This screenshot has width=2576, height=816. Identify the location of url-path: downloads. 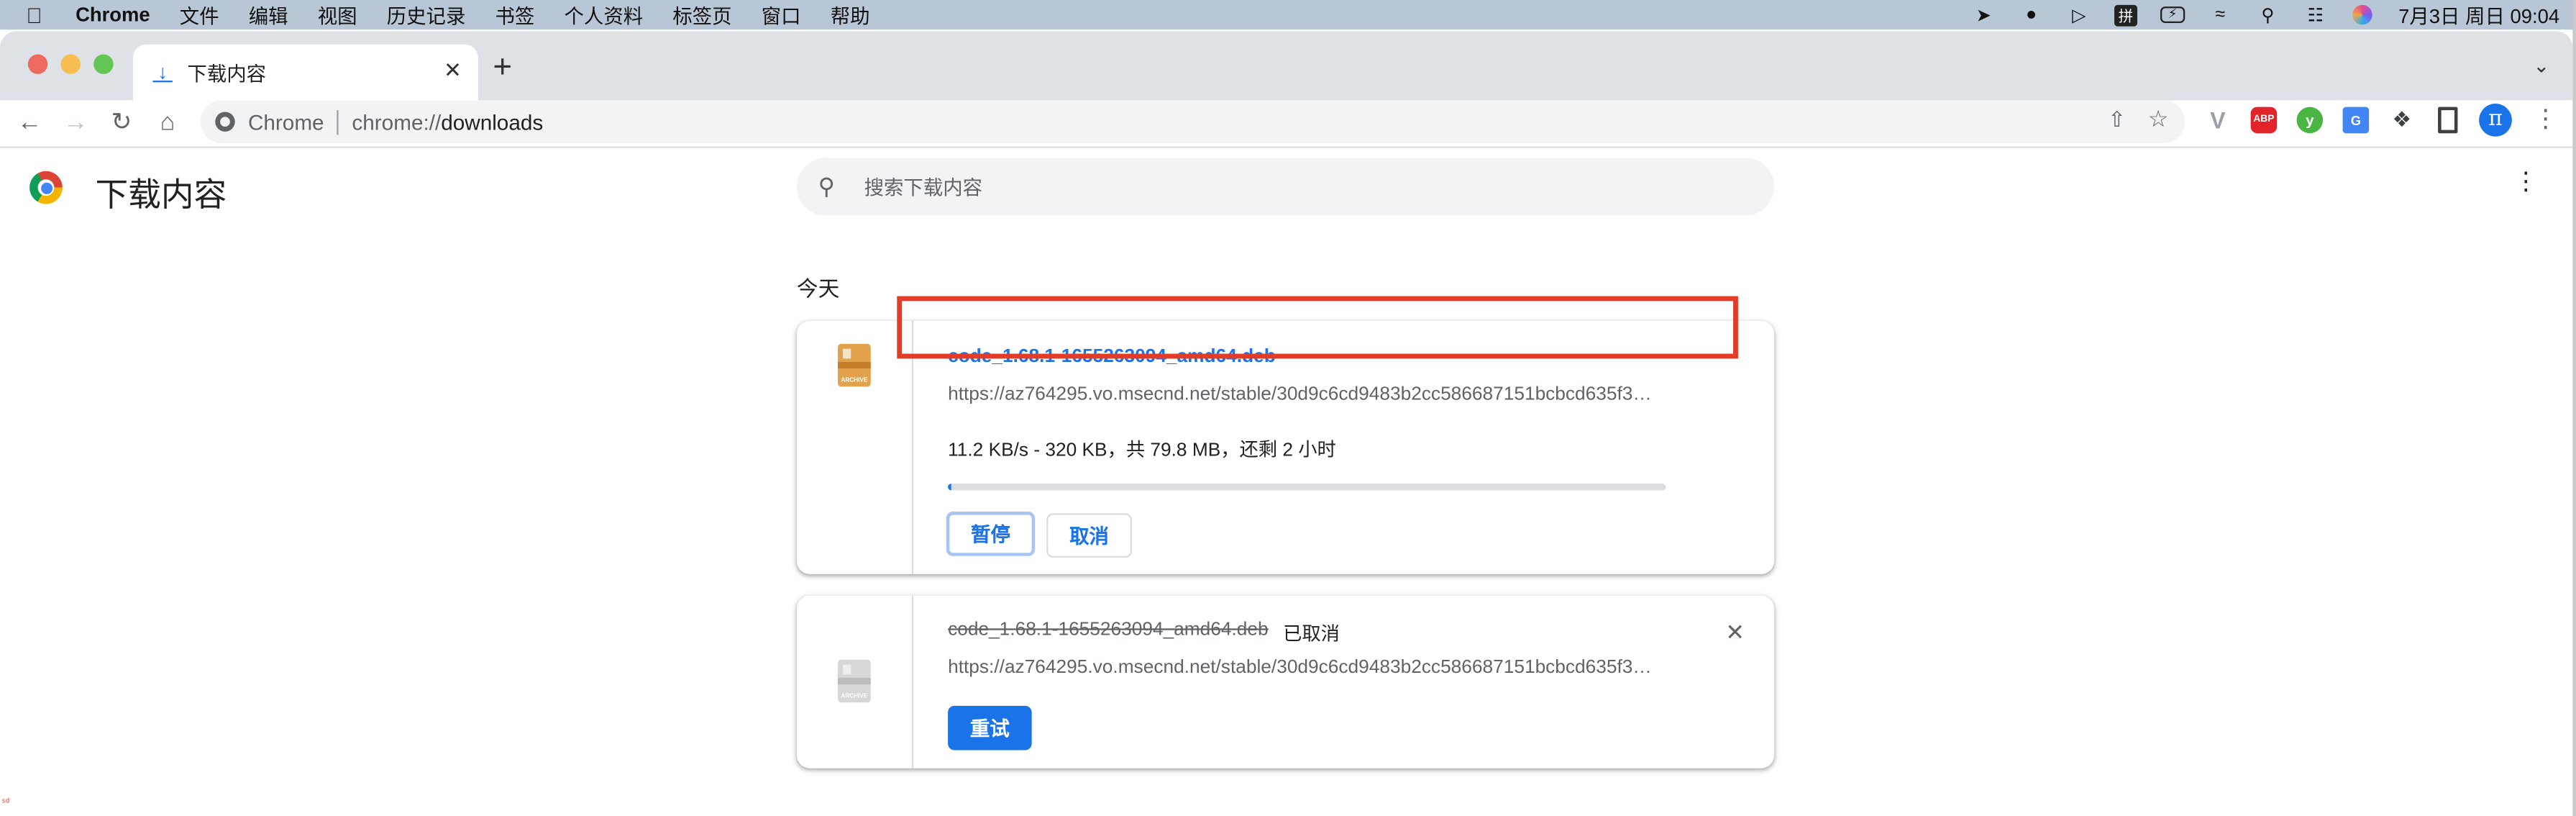
(492, 122).